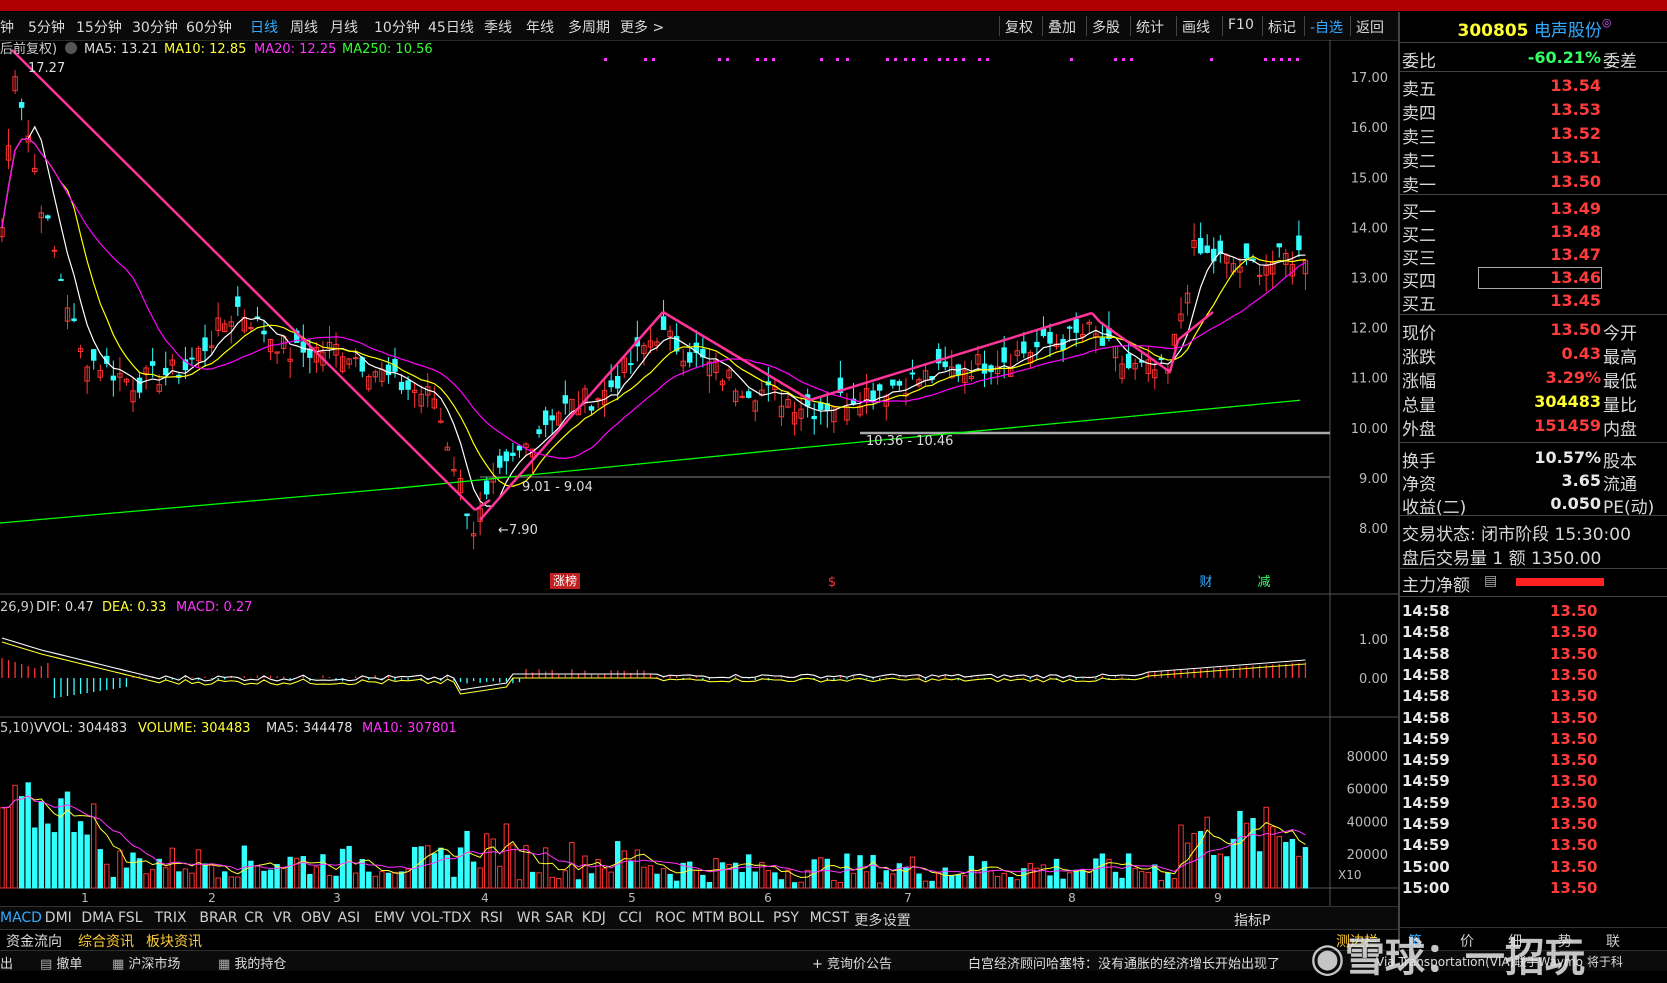 The width and height of the screenshot is (1667, 983). Describe the element at coordinates (99, 27) in the screenshot. I see `period-tab: 15分钟` at that location.